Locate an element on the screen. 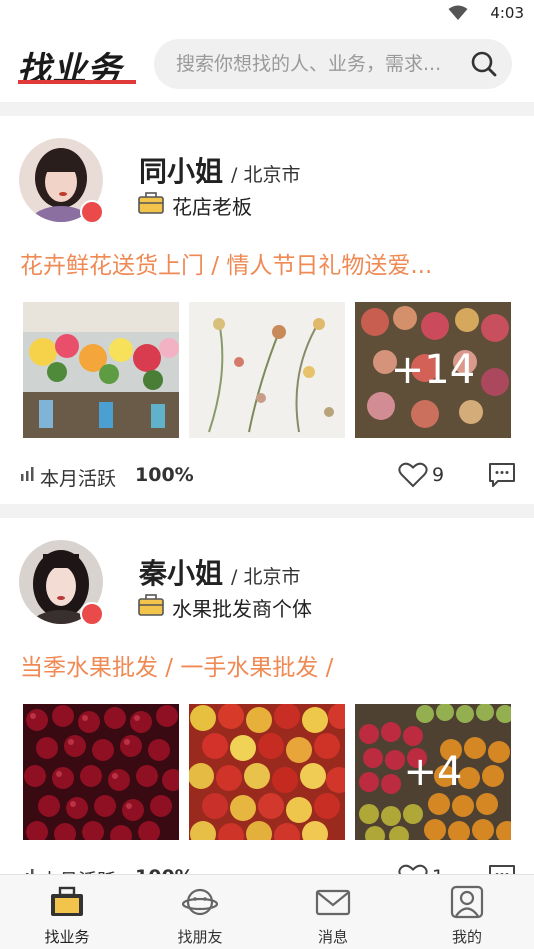 The image size is (534, 949). comment-icon is located at coordinates (502, 475).